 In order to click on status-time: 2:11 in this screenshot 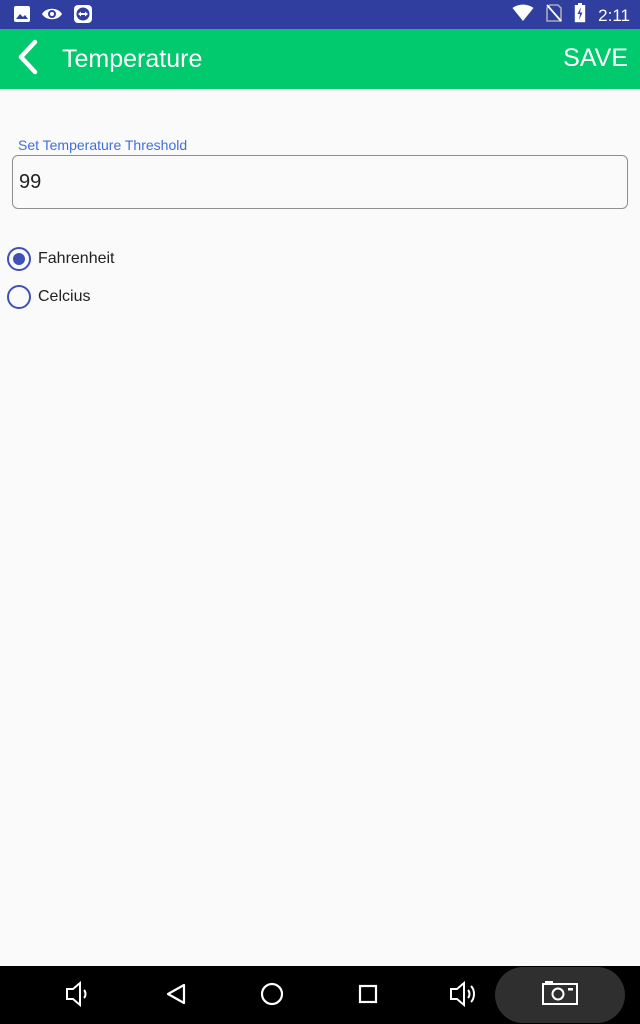, I will do `click(614, 15)`.